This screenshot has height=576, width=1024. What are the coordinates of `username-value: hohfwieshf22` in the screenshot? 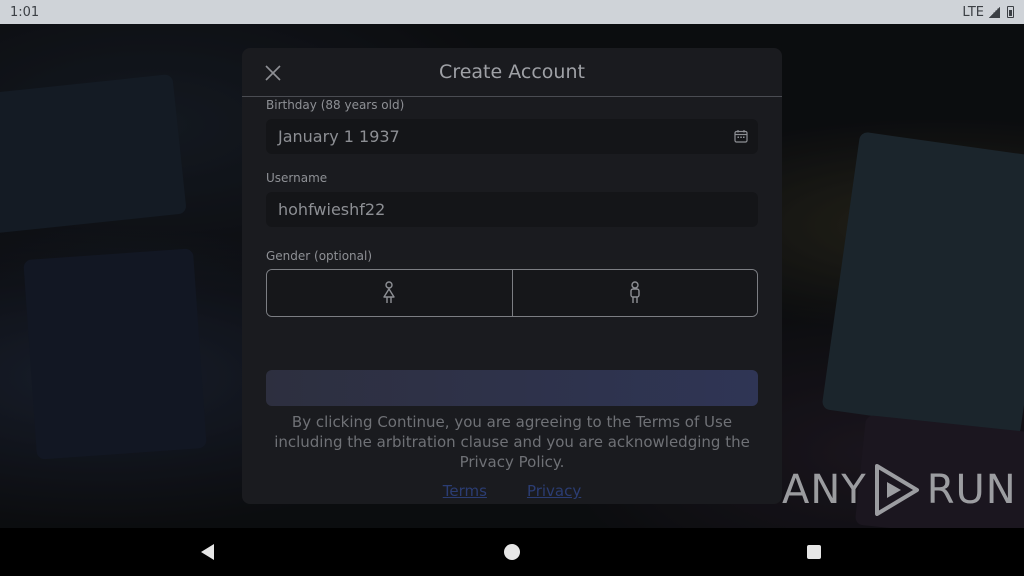 It's located at (332, 209).